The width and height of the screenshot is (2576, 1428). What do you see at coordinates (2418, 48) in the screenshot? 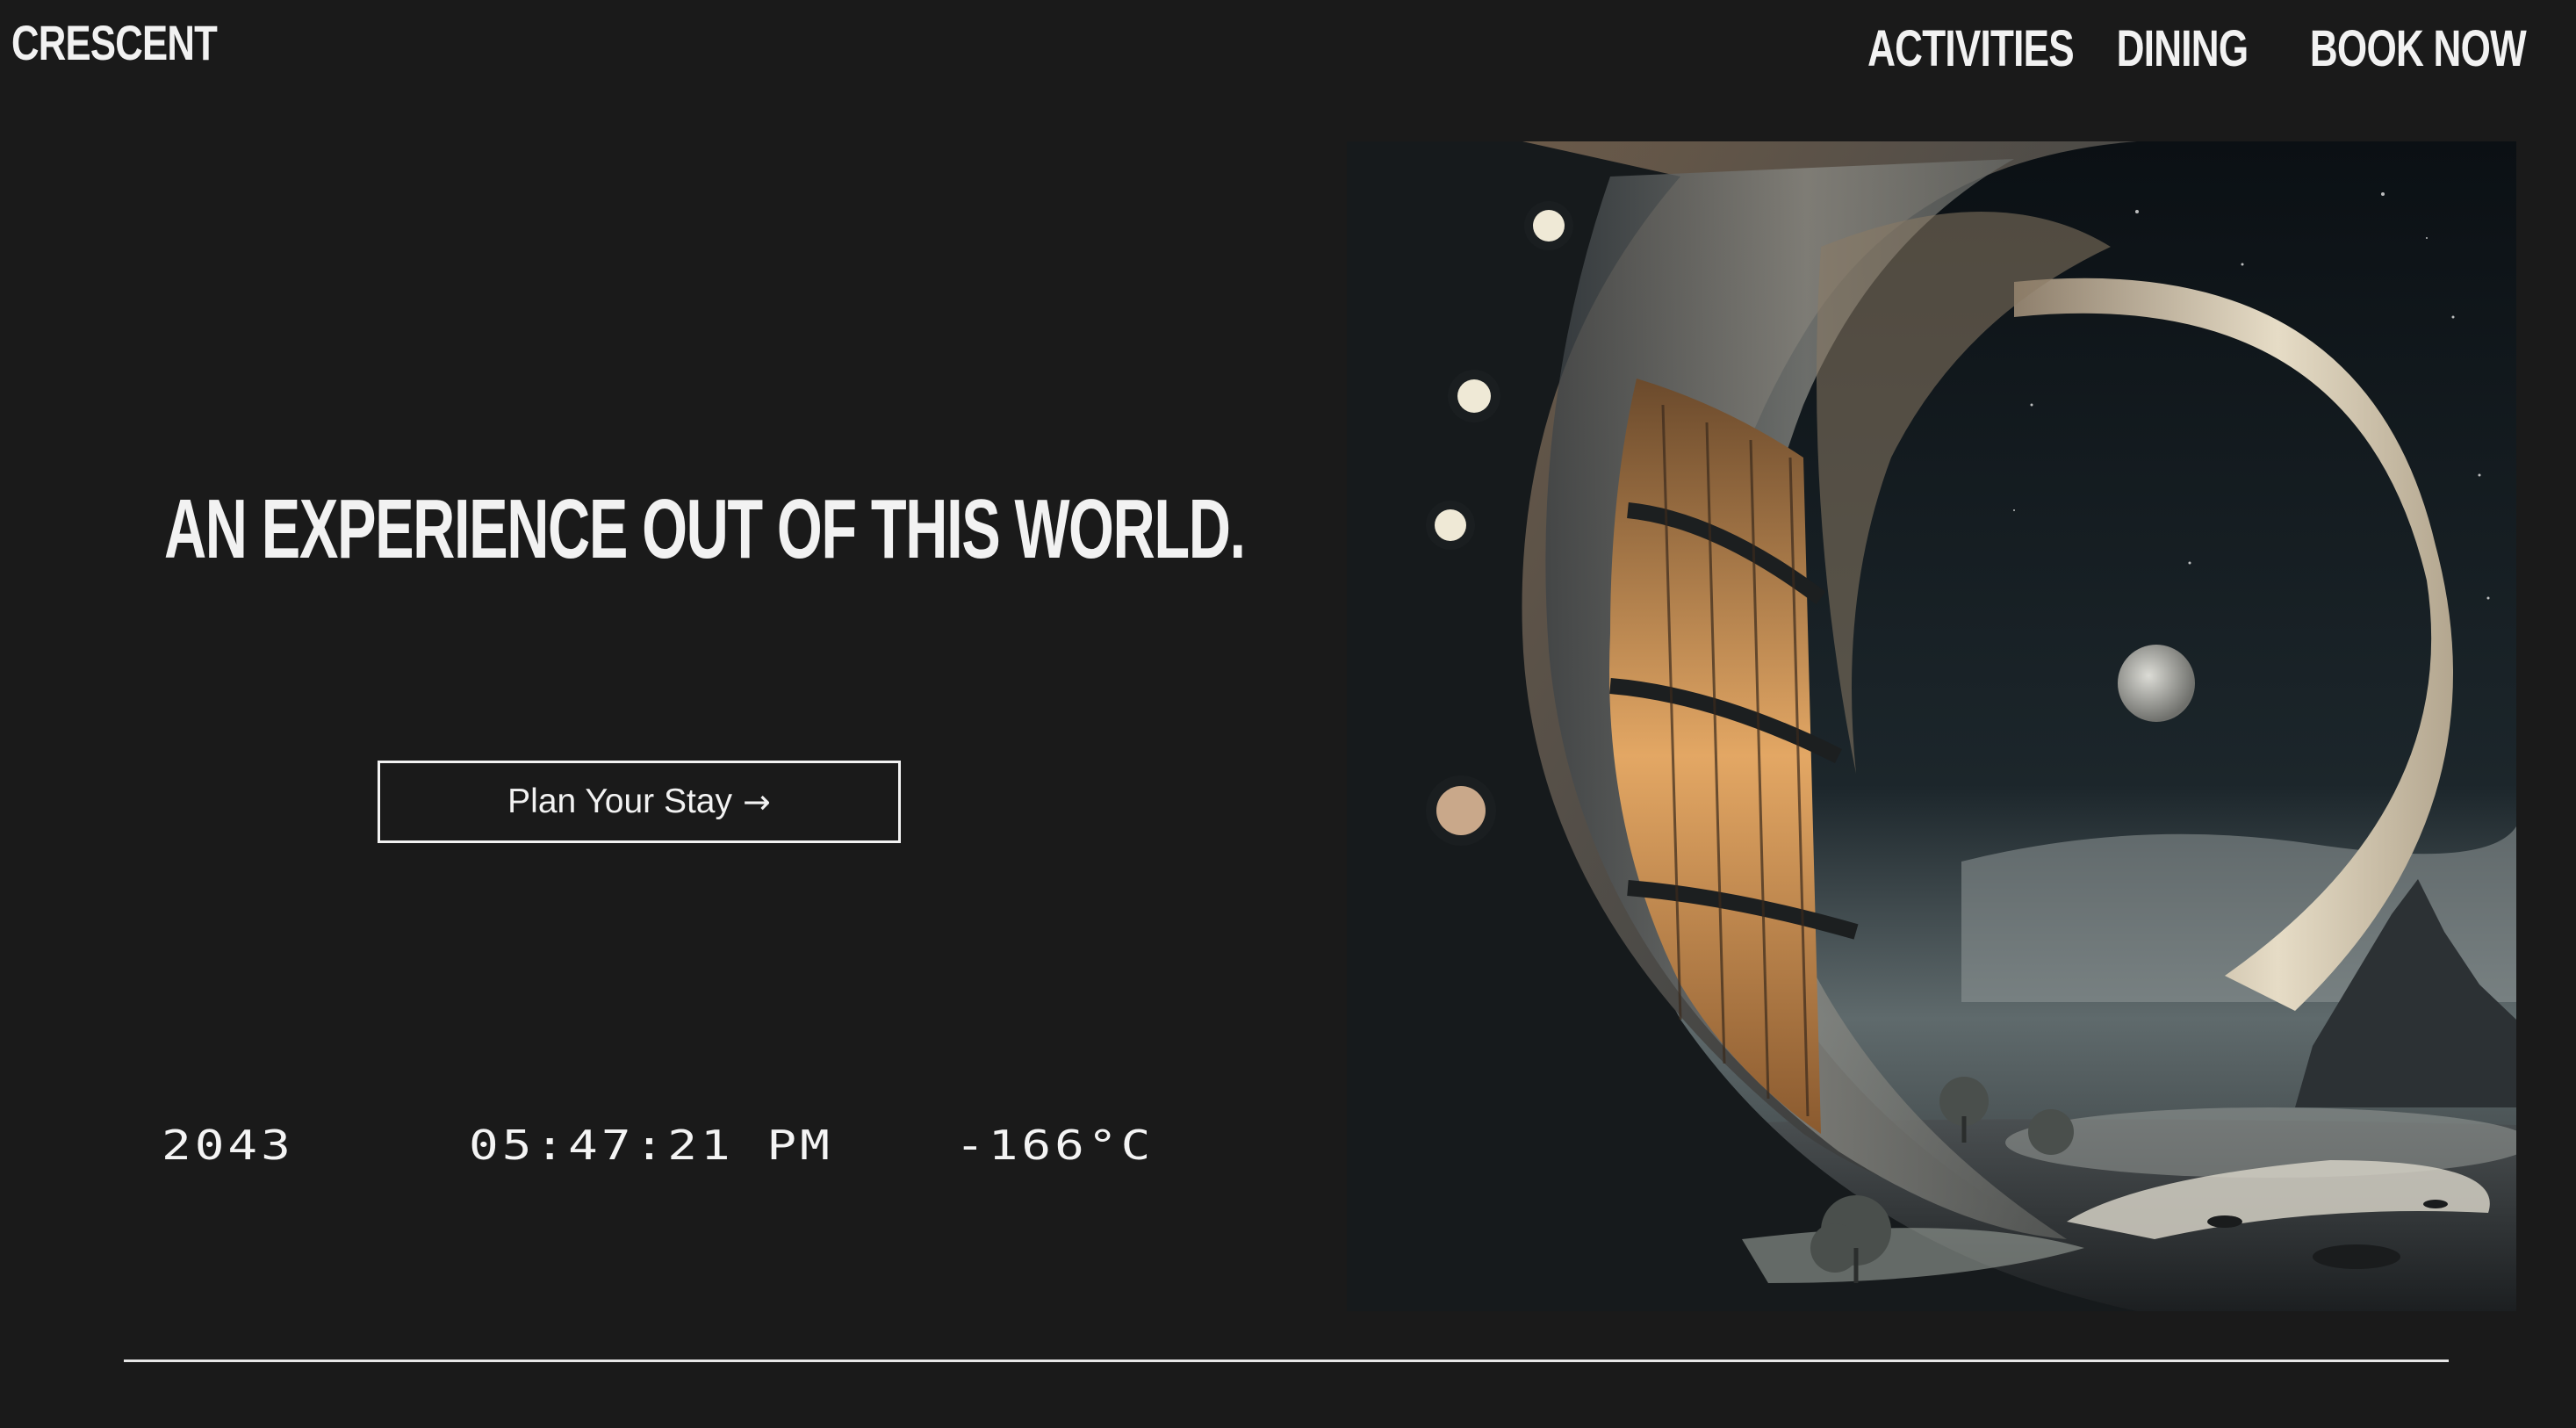
I see `nav-item-book-now: BOOK NOW` at bounding box center [2418, 48].